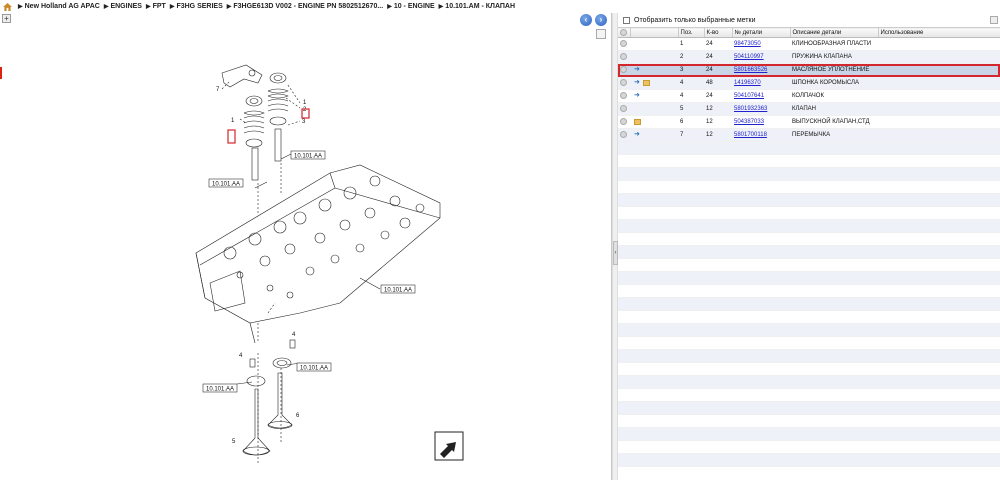 The height and width of the screenshot is (480, 1000). Describe the element at coordinates (809, 83) in the screenshot. I see `table-row: ➜ 4 48 14196370 ШПОНКА КОРОМЫСЛА` at that location.